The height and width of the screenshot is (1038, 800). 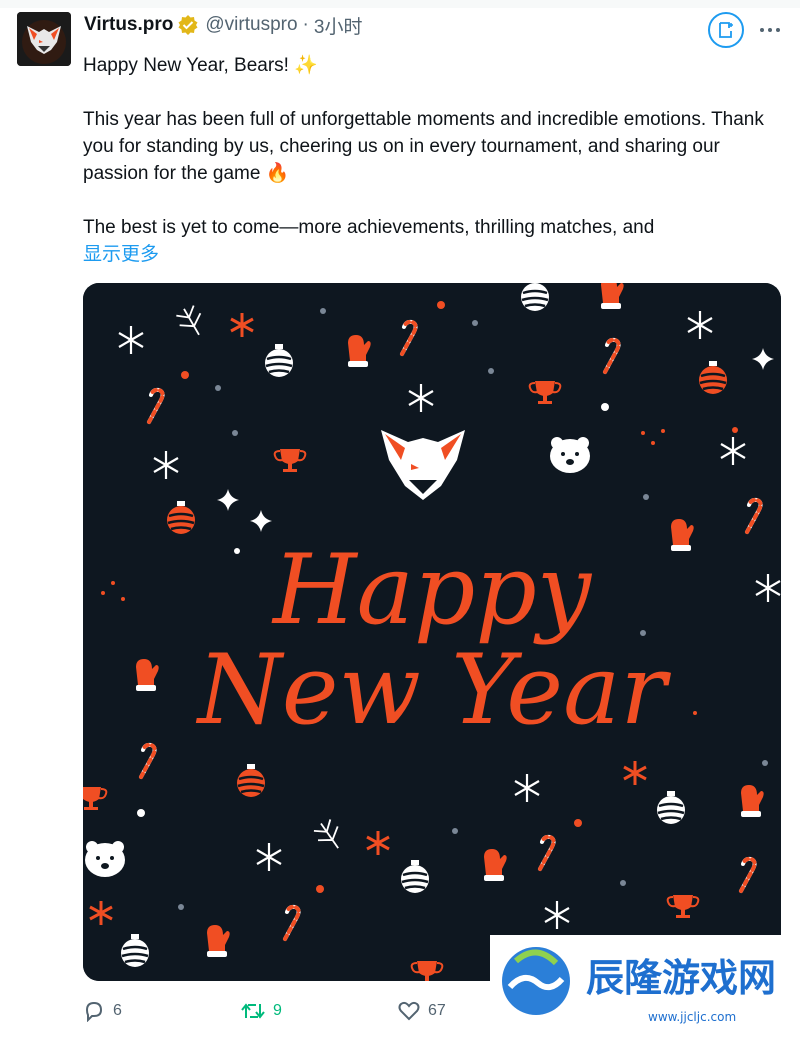 I want to click on author-handle: @virtuspro, so click(x=251, y=25).